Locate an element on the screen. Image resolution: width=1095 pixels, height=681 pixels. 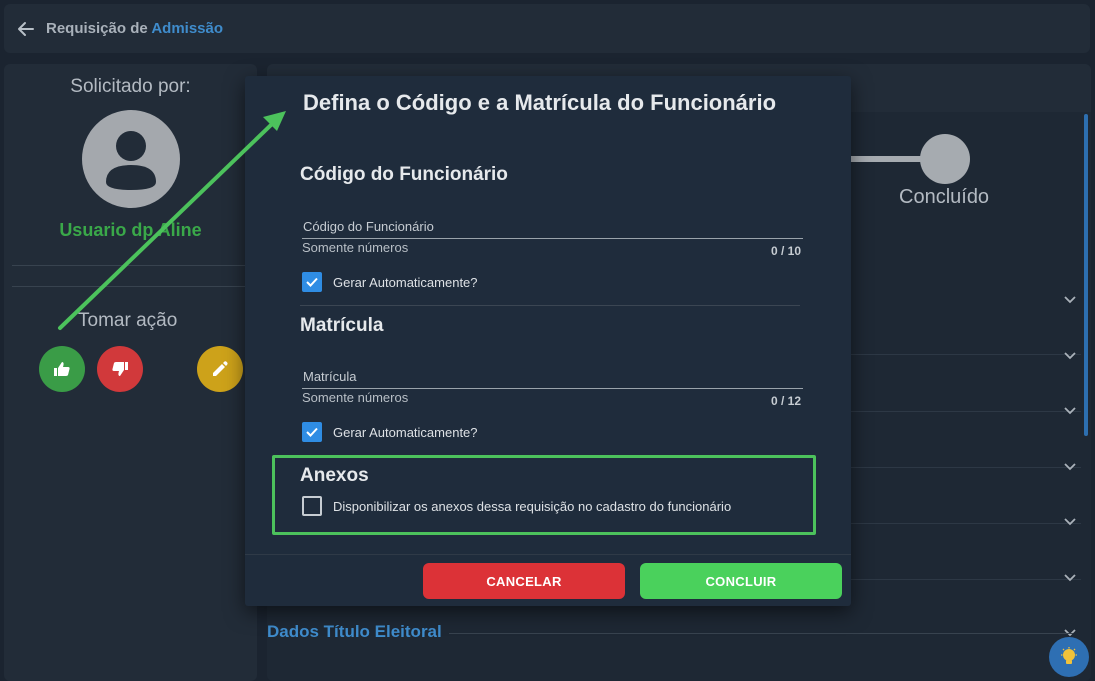
arrow-left-icon is located at coordinates (26, 29).